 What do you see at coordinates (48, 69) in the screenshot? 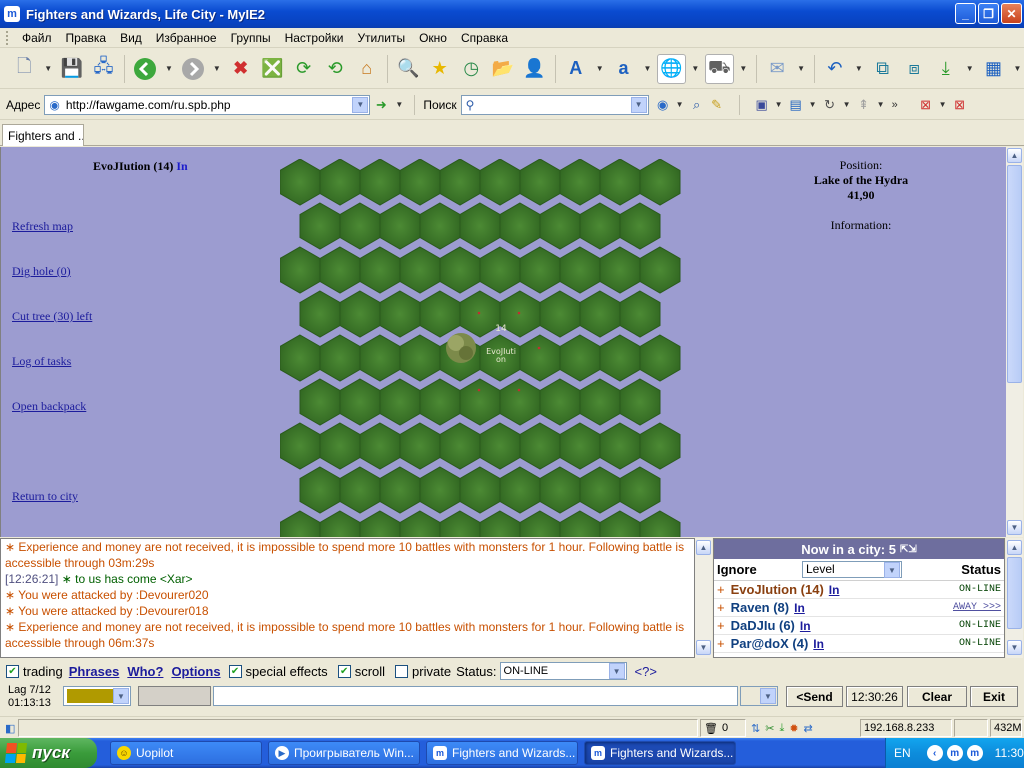
I see `new-dropdown-icon: ▼` at bounding box center [48, 69].